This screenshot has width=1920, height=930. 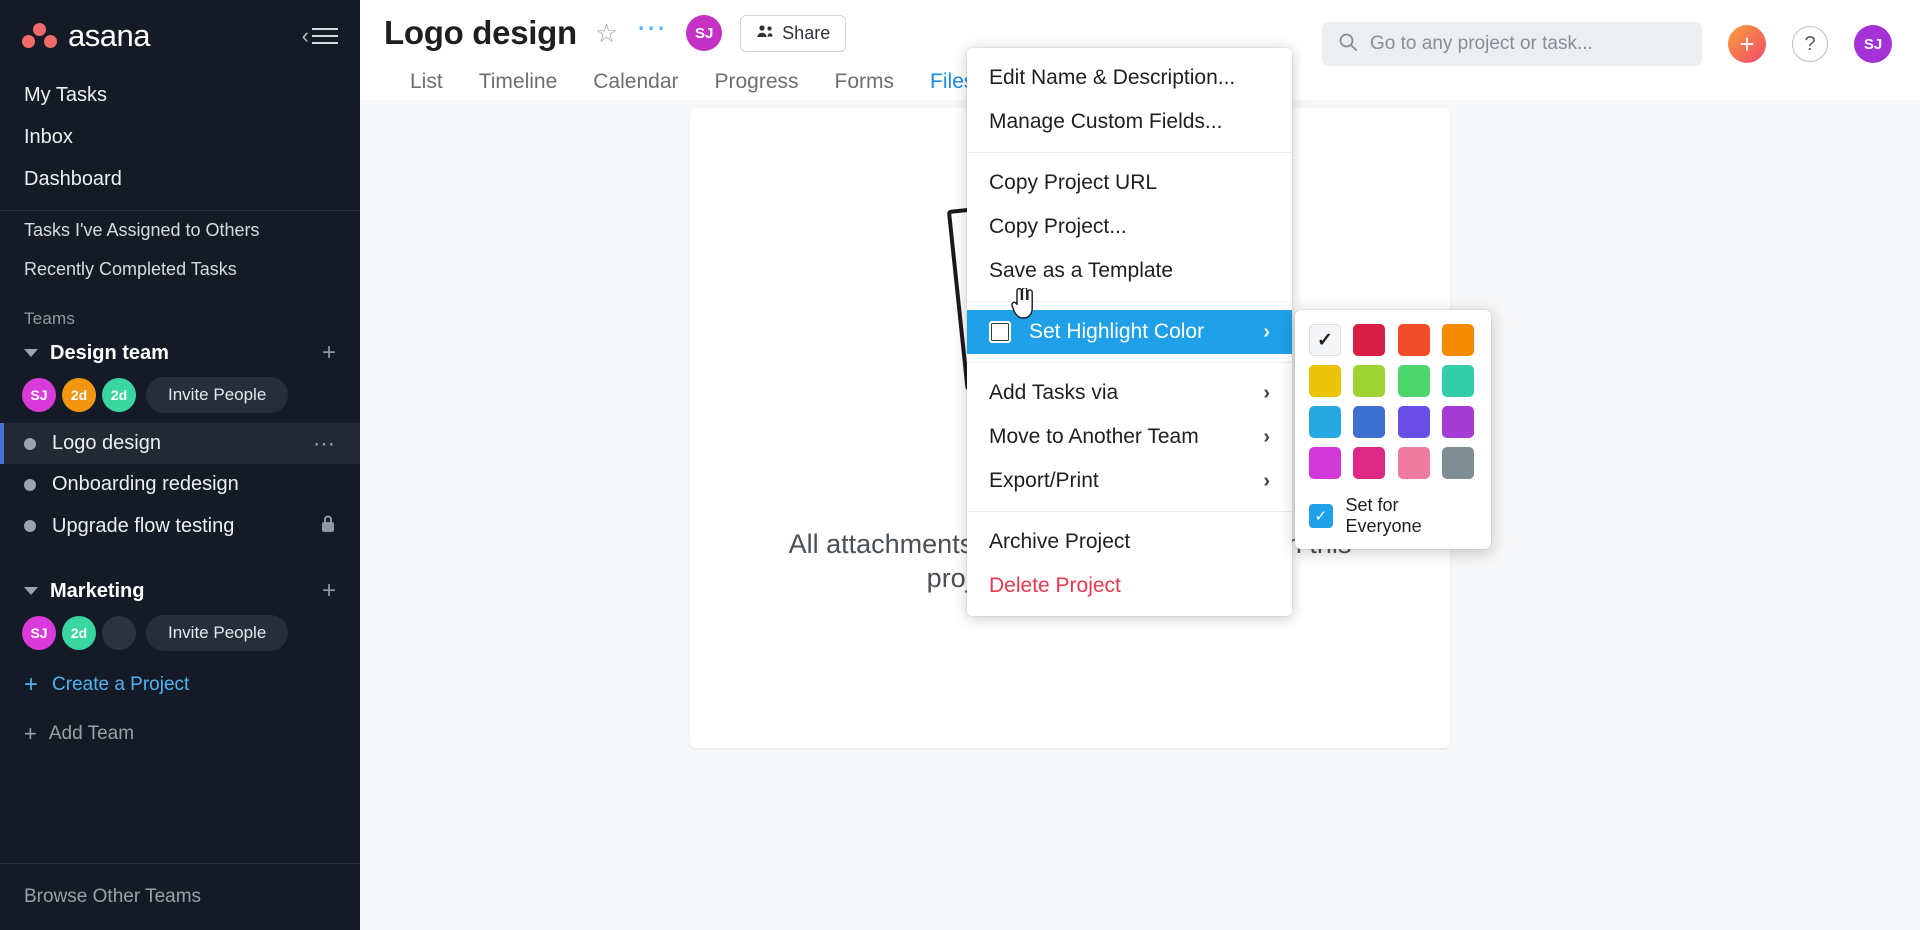 I want to click on sidebar-item-tasks-assigned: Tasks I've Assigned to Others, so click(x=180, y=230).